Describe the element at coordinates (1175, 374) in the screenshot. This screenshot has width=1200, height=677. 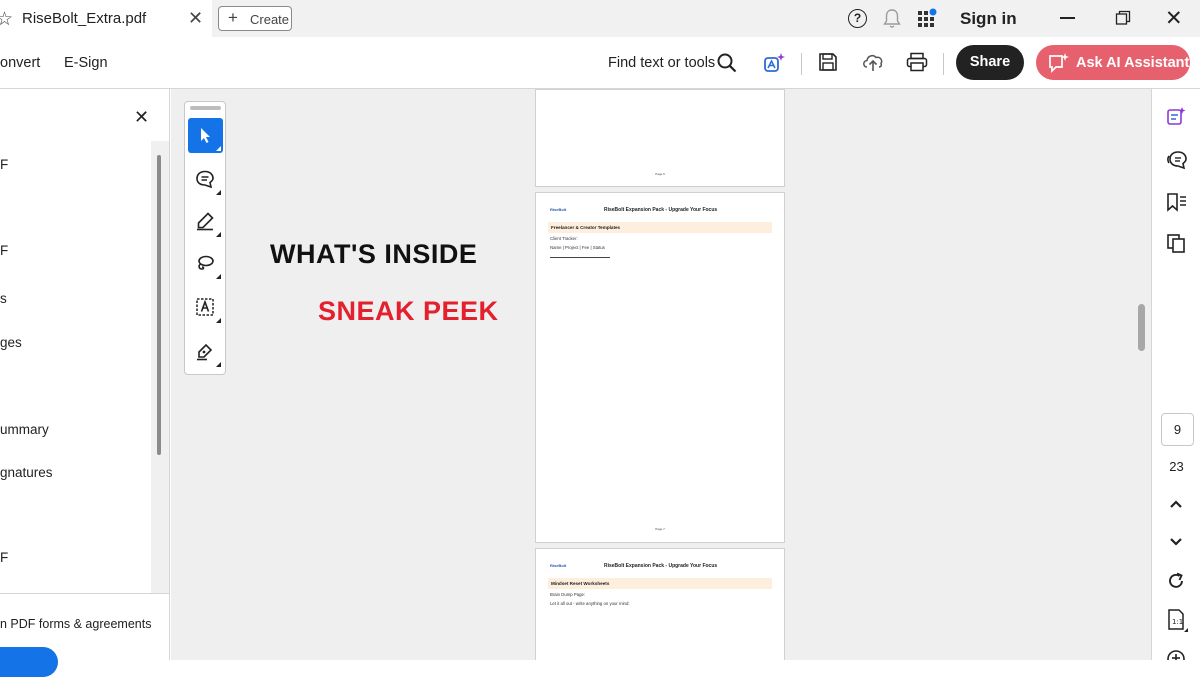
I see `right-rail: 9 23 1:1` at that location.